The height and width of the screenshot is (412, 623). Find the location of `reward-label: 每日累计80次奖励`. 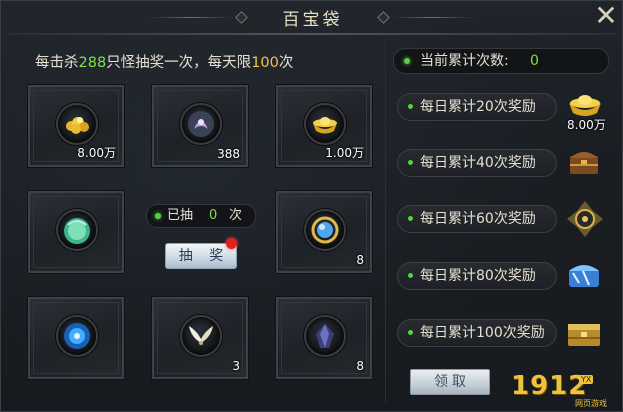

reward-label: 每日累计80次奖励 is located at coordinates (478, 276).